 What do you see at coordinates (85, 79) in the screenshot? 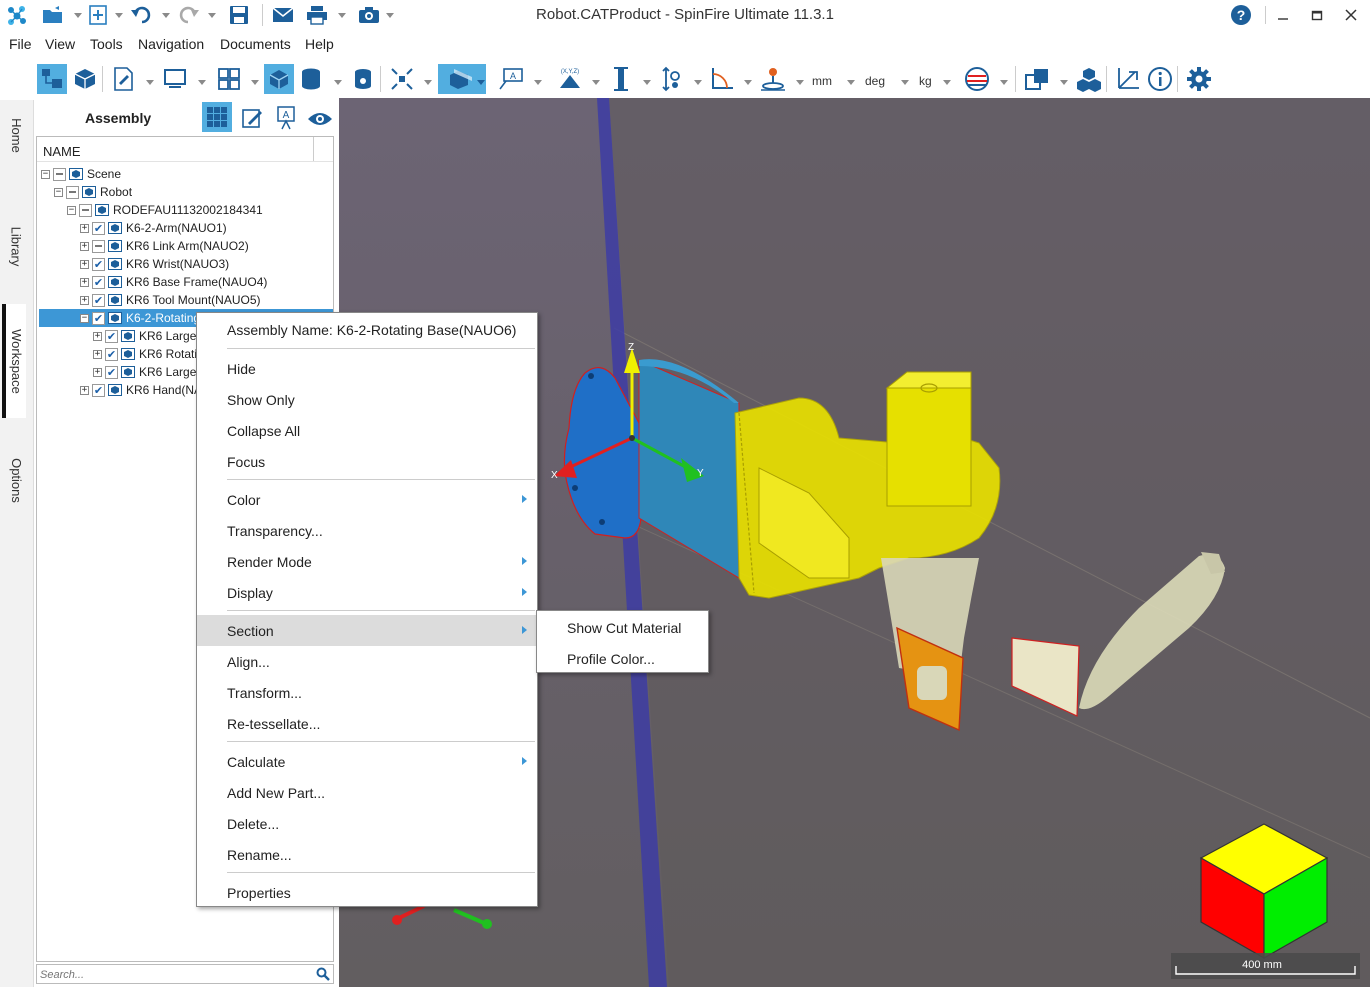
I see `part-cube-icon` at bounding box center [85, 79].